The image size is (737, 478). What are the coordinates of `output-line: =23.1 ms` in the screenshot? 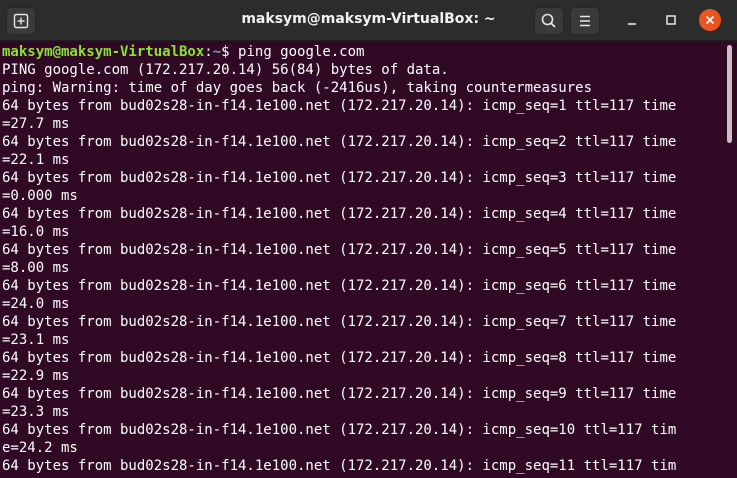 It's located at (36, 340).